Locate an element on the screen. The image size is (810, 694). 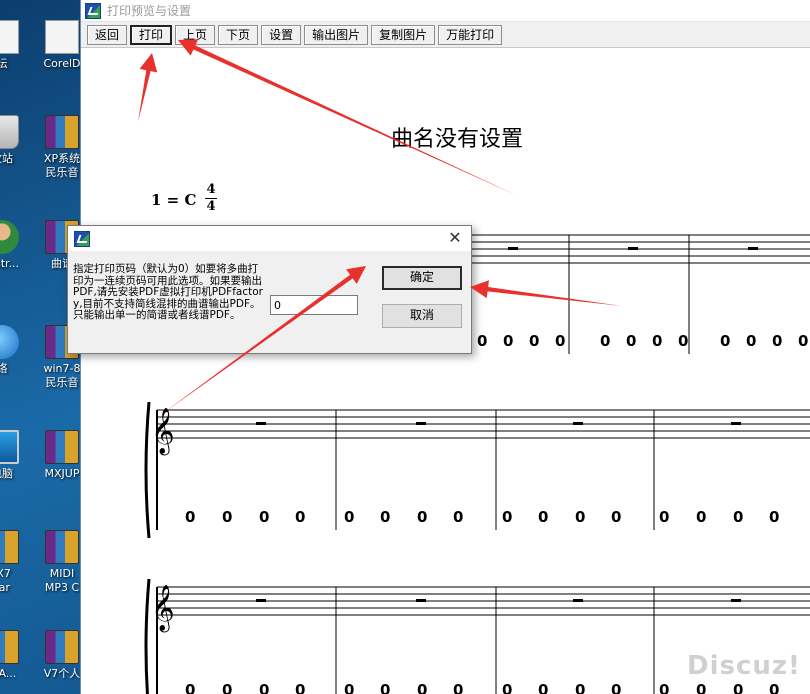
close-button: ✕ is located at coordinates (455, 238).